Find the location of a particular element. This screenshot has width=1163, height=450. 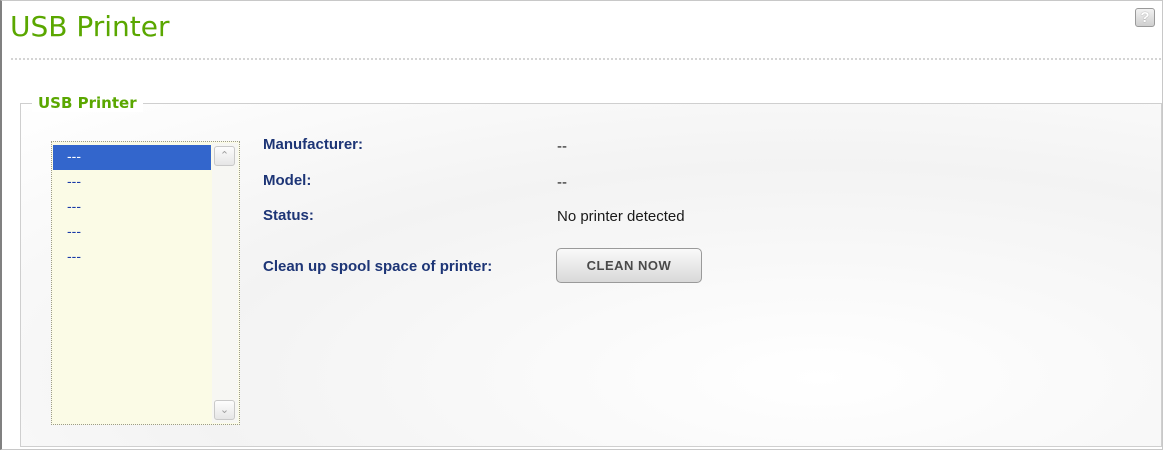

clean-now-button: CLEAN NOW is located at coordinates (629, 265).